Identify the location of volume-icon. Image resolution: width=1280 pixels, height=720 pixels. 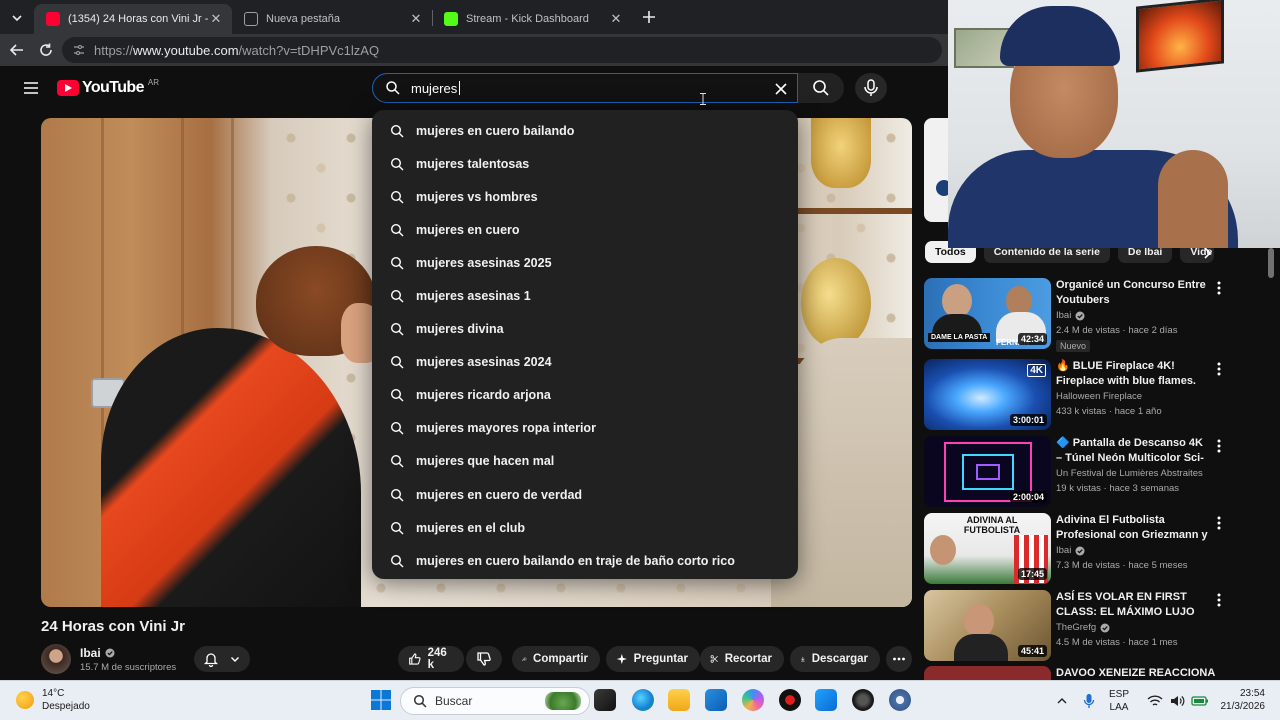
(1177, 701).